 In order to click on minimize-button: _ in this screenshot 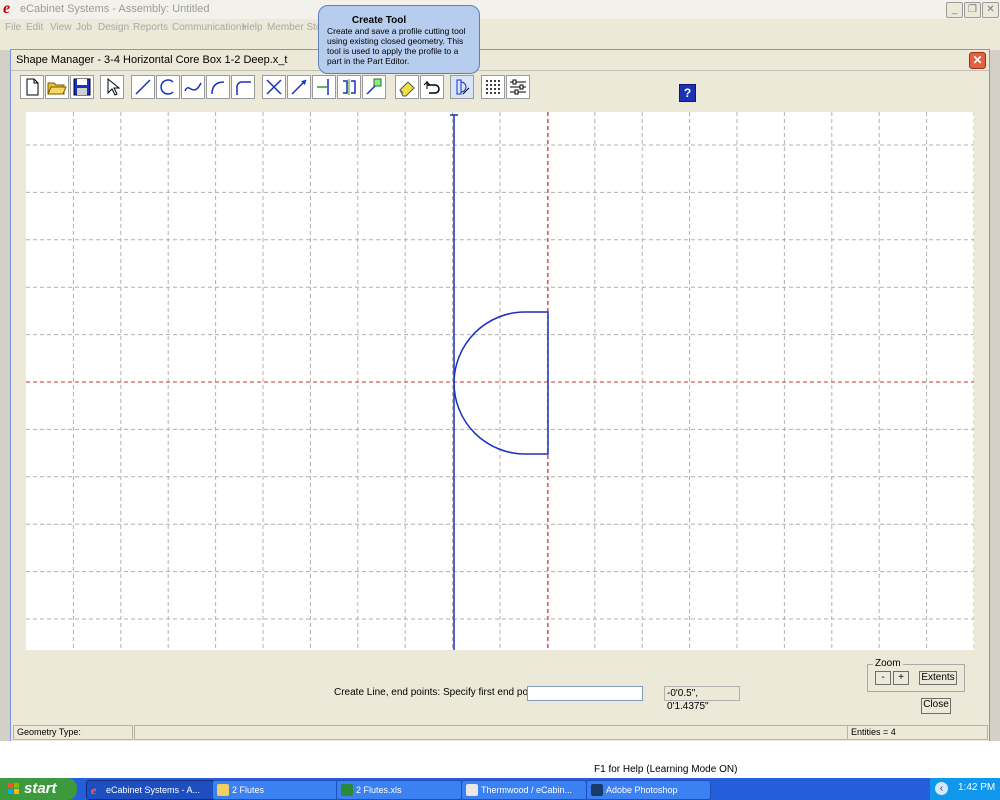, I will do `click(954, 10)`.